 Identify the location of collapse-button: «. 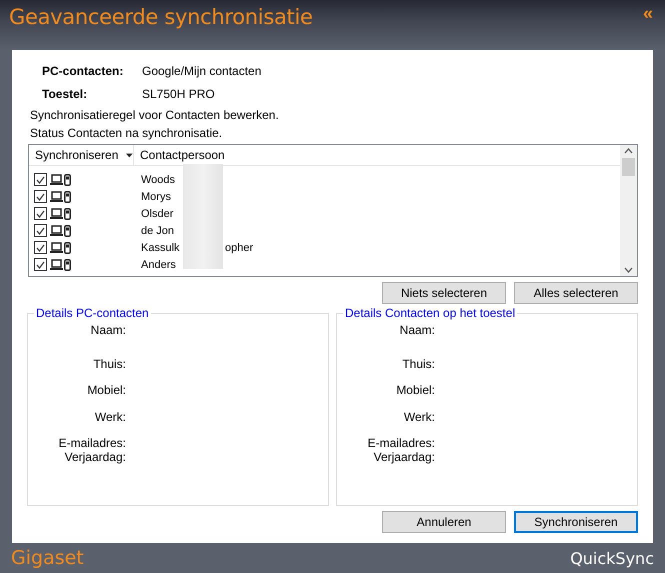
(647, 13).